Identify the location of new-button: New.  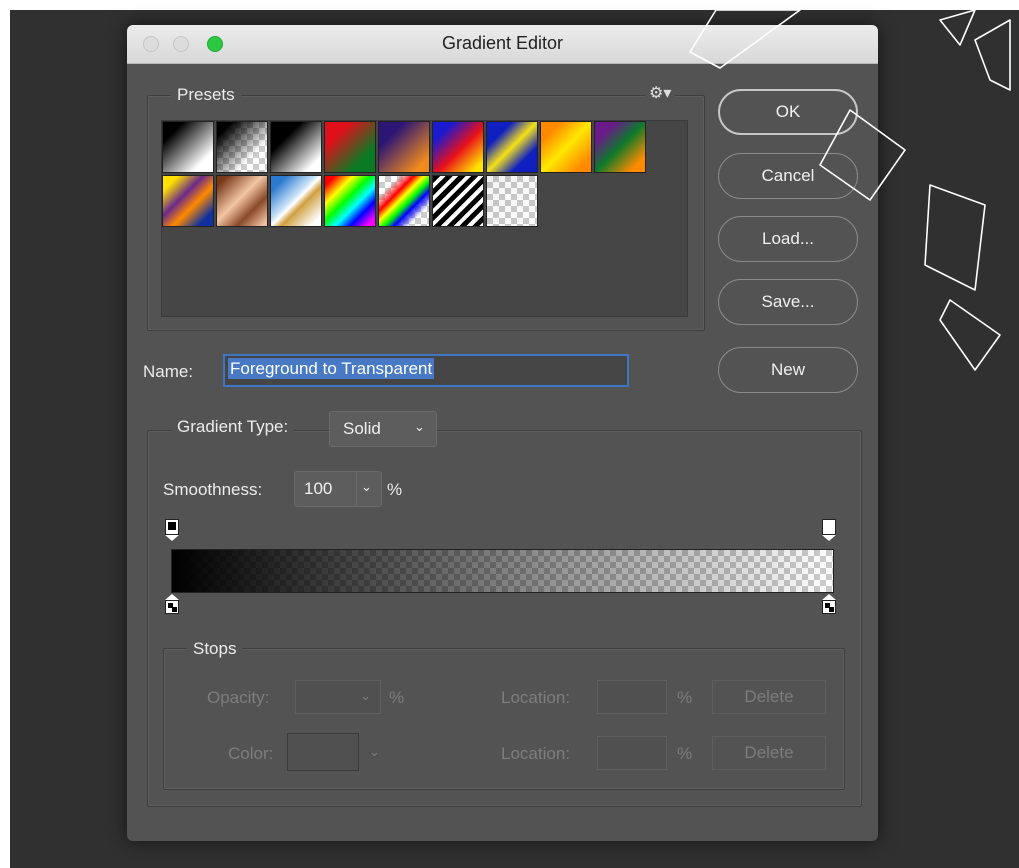
(788, 370).